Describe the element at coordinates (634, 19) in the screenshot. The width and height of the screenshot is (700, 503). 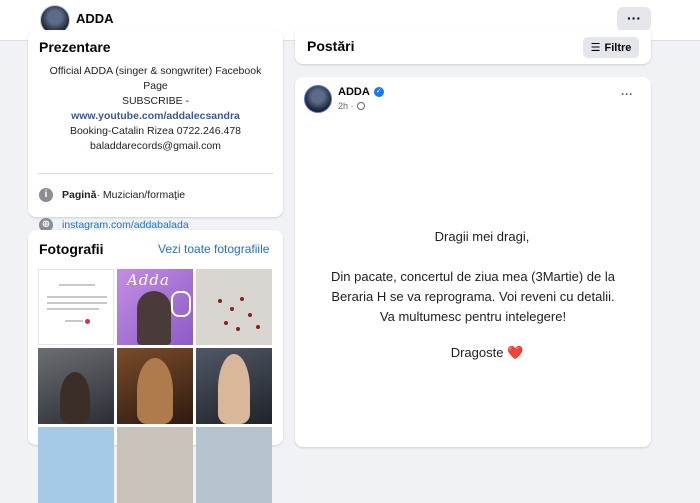
I see `more-options-button: ···` at that location.